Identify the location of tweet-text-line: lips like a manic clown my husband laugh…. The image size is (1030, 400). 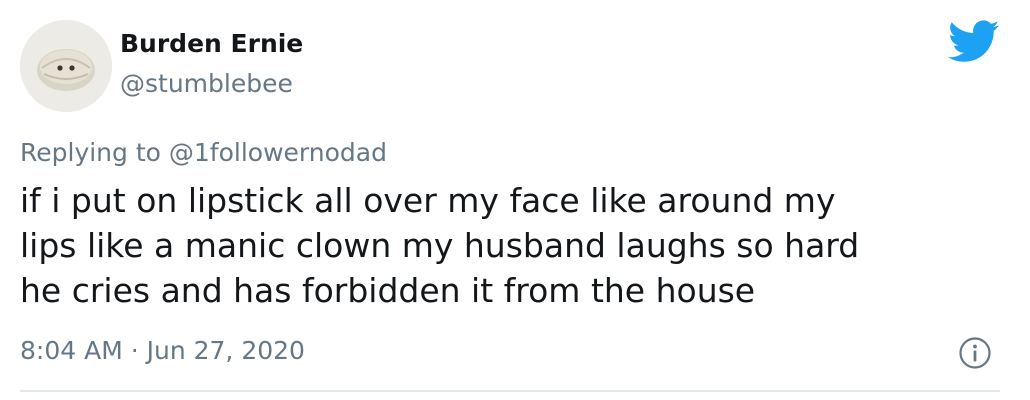
(440, 245).